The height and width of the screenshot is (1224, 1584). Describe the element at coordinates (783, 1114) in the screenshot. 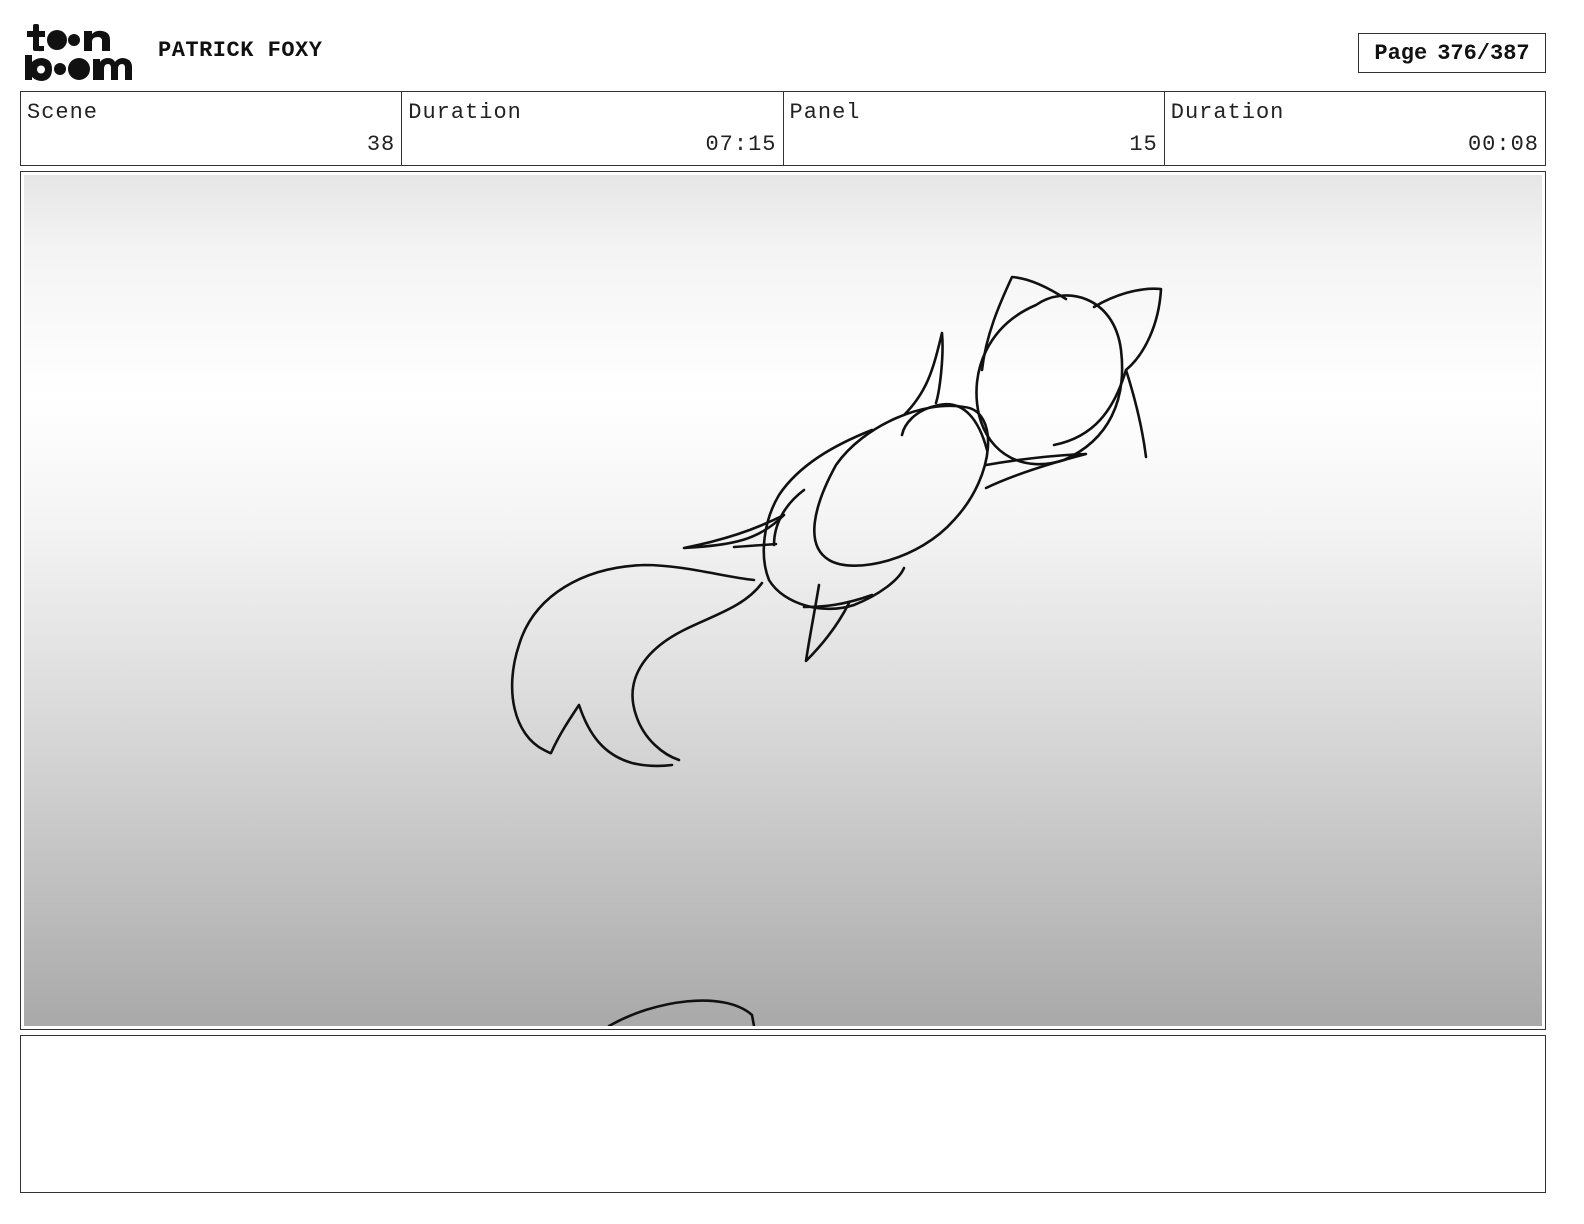

I see `panel-notes-box` at that location.